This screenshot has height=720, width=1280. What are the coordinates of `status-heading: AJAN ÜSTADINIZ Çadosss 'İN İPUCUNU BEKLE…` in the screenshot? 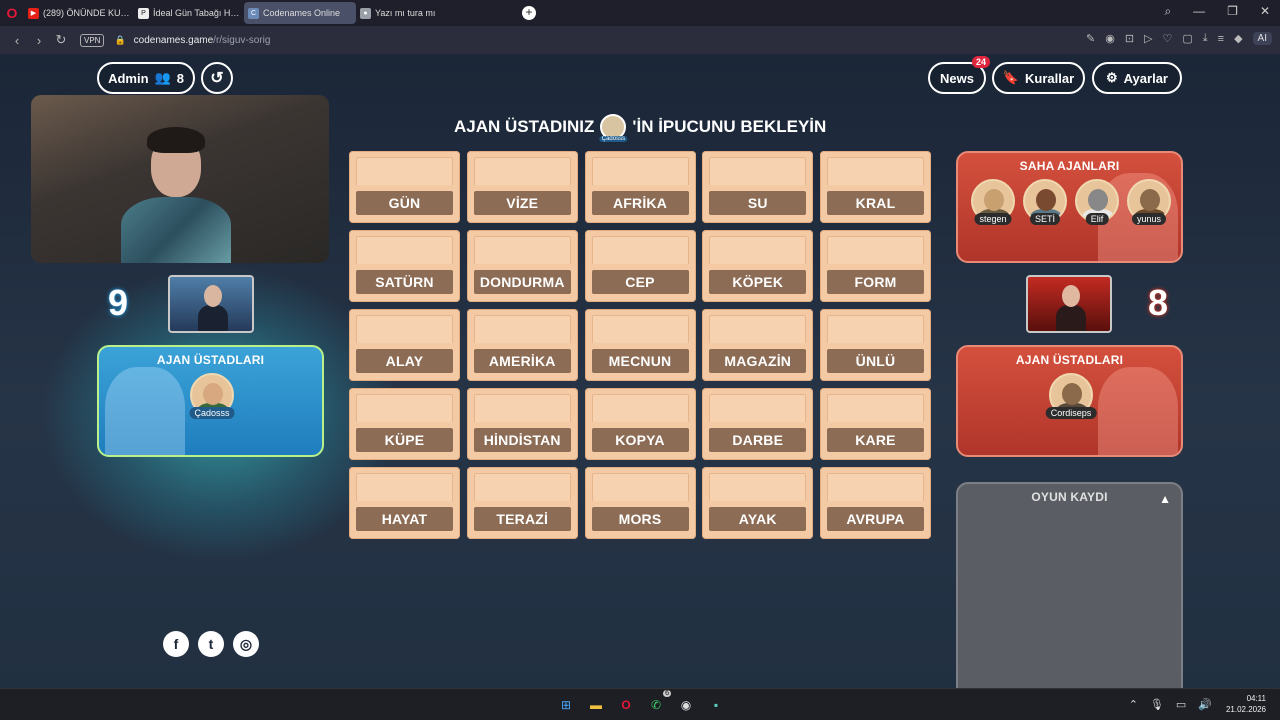 It's located at (640, 128).